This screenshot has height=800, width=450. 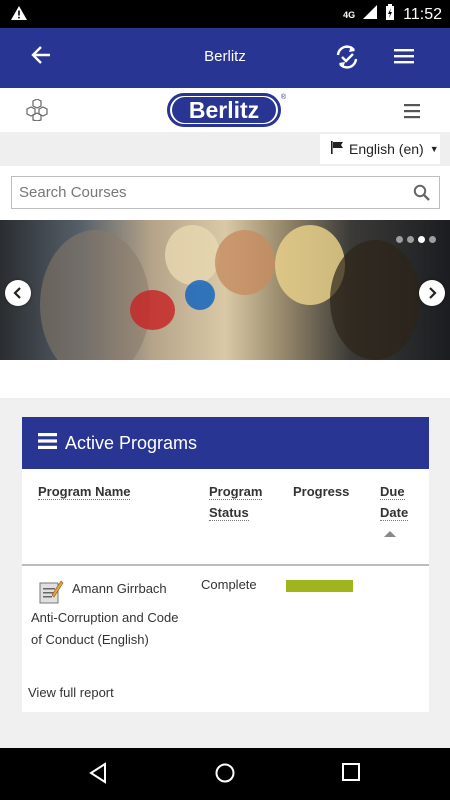 What do you see at coordinates (47, 443) in the screenshot?
I see `list-icon` at bounding box center [47, 443].